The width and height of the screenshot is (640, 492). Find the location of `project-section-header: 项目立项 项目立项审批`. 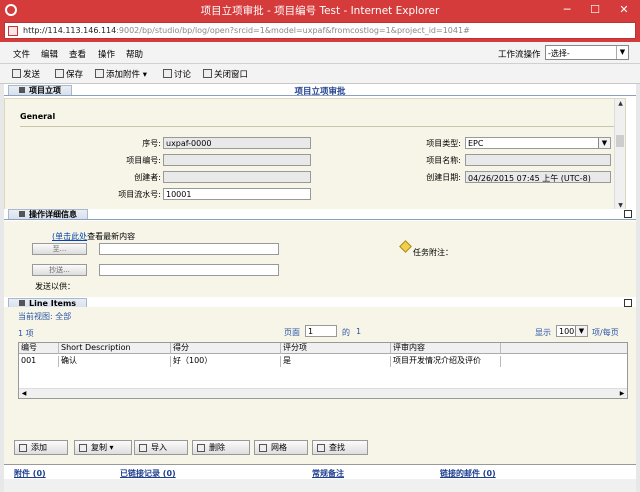

project-section-header: 项目立项 项目立项审批 is located at coordinates (320, 91).